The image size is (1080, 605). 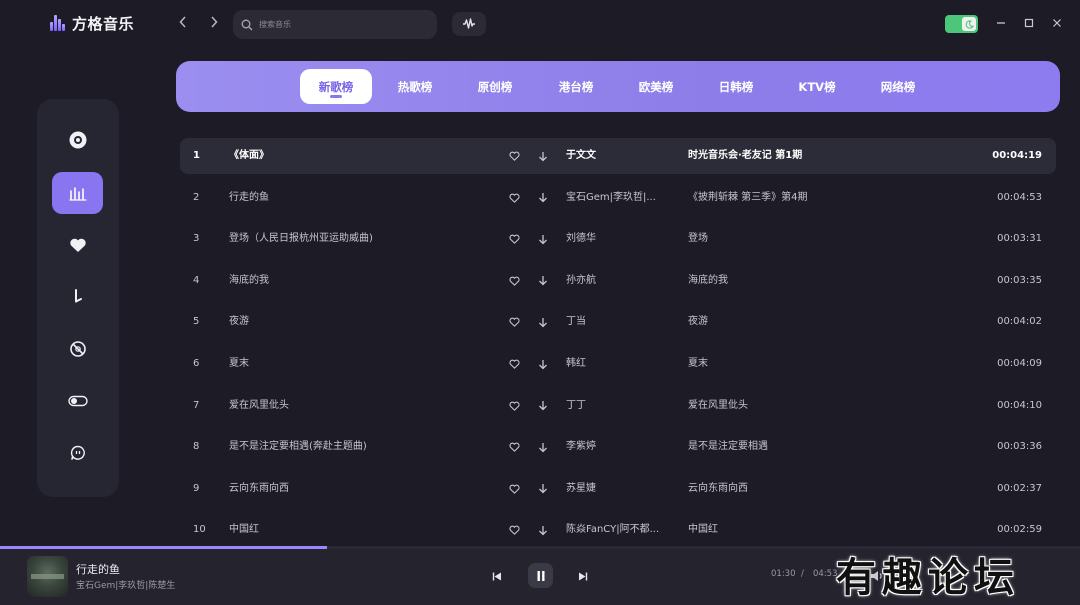 I want to click on tab-ktv: KTV榜, so click(x=817, y=86).